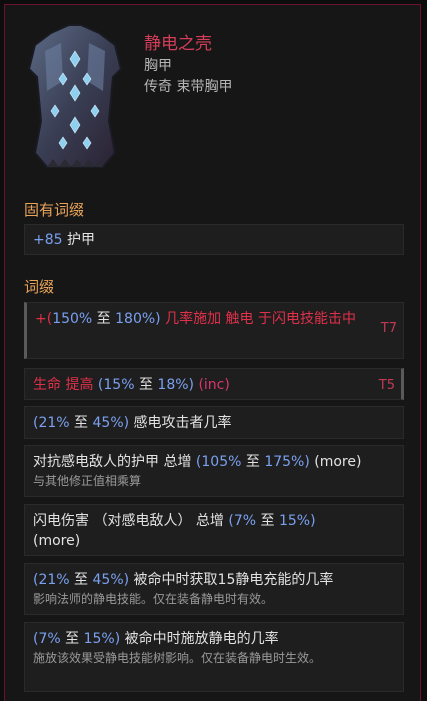  Describe the element at coordinates (214, 422) in the screenshot. I see `affix-row: (21% 至 45%) 感电攻击者几率` at that location.